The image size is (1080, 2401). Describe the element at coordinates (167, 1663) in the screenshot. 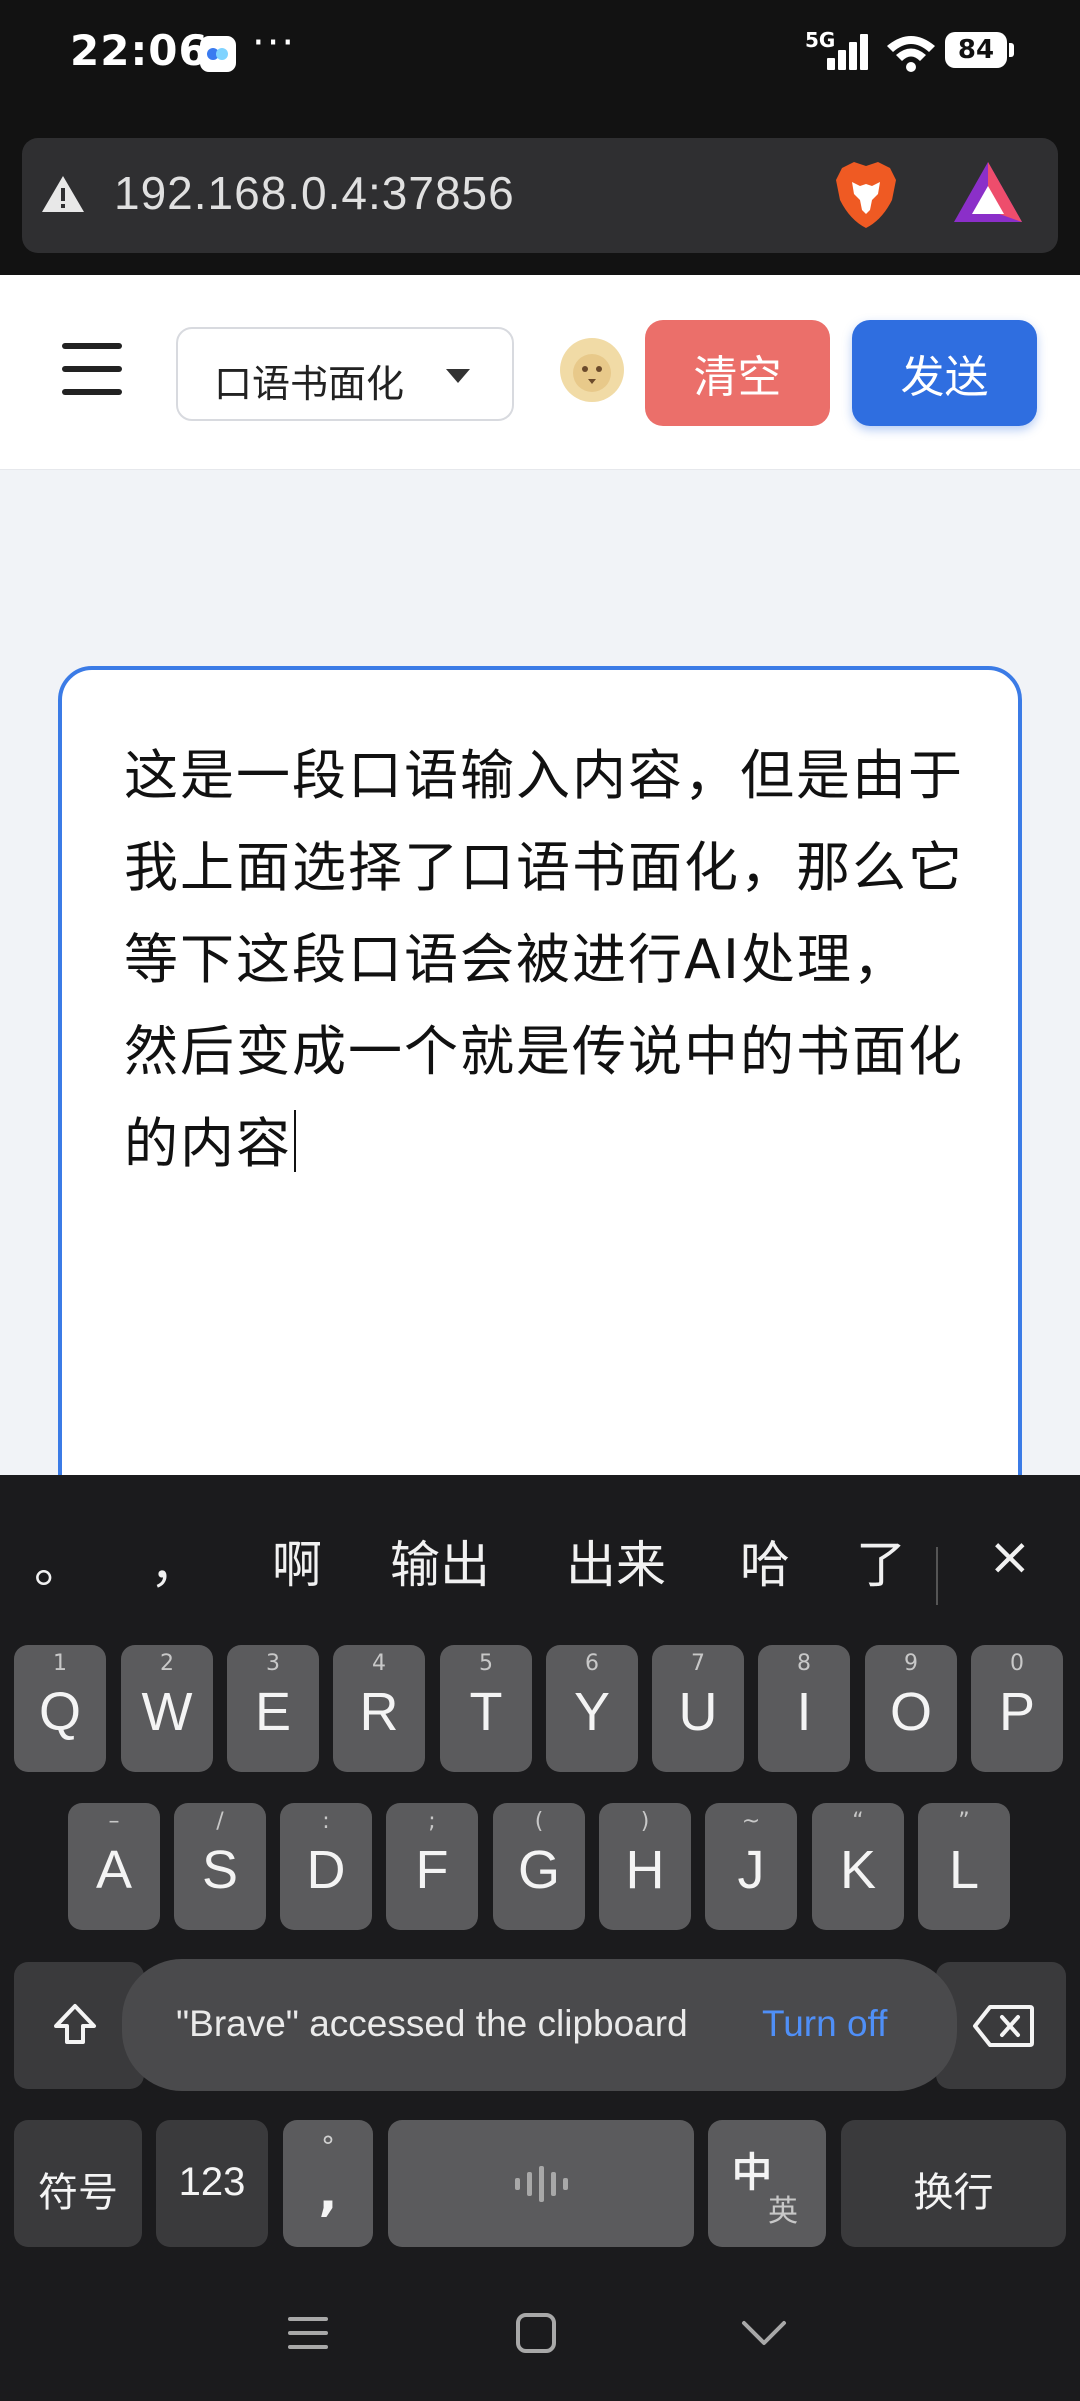

I see `key-hint: 2` at that location.